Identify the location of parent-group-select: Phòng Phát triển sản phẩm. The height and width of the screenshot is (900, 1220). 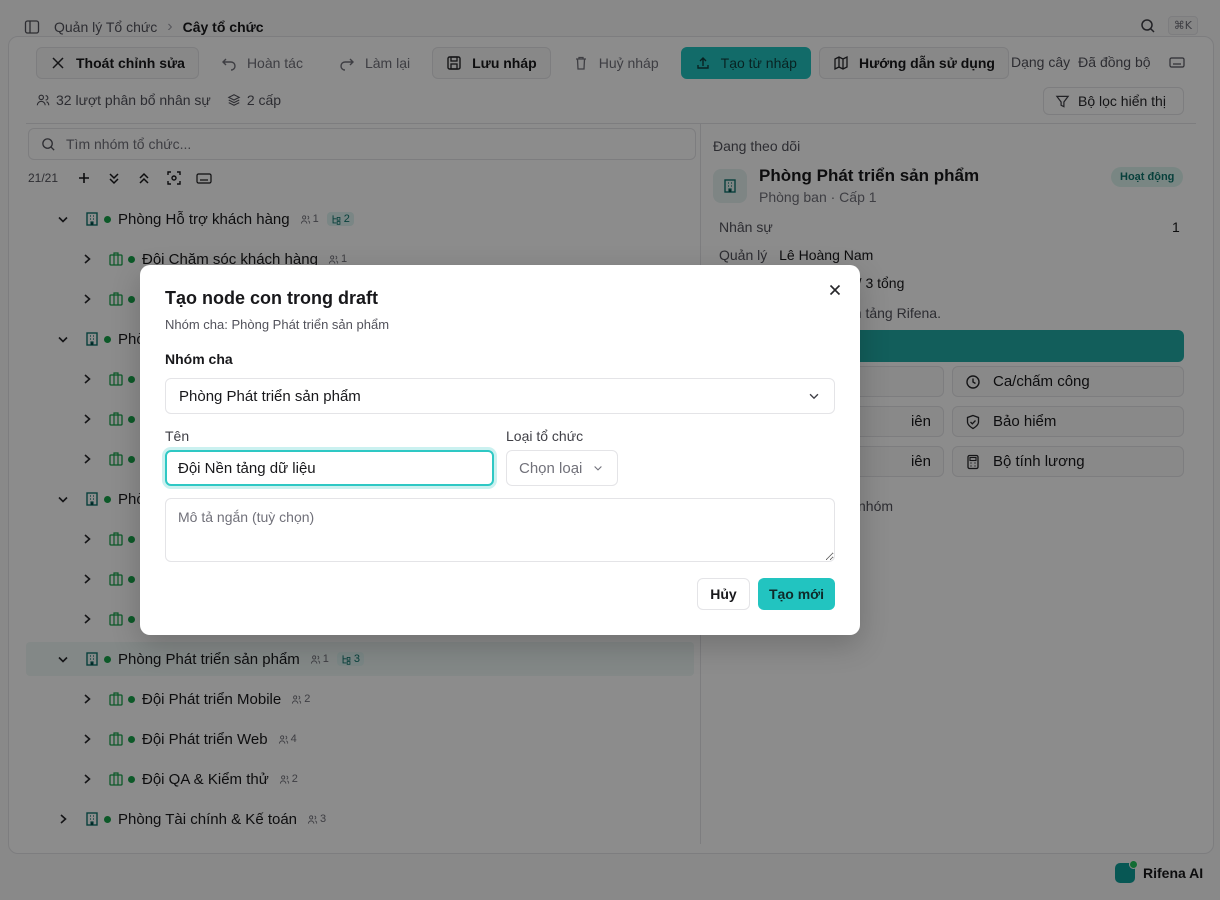
(500, 396).